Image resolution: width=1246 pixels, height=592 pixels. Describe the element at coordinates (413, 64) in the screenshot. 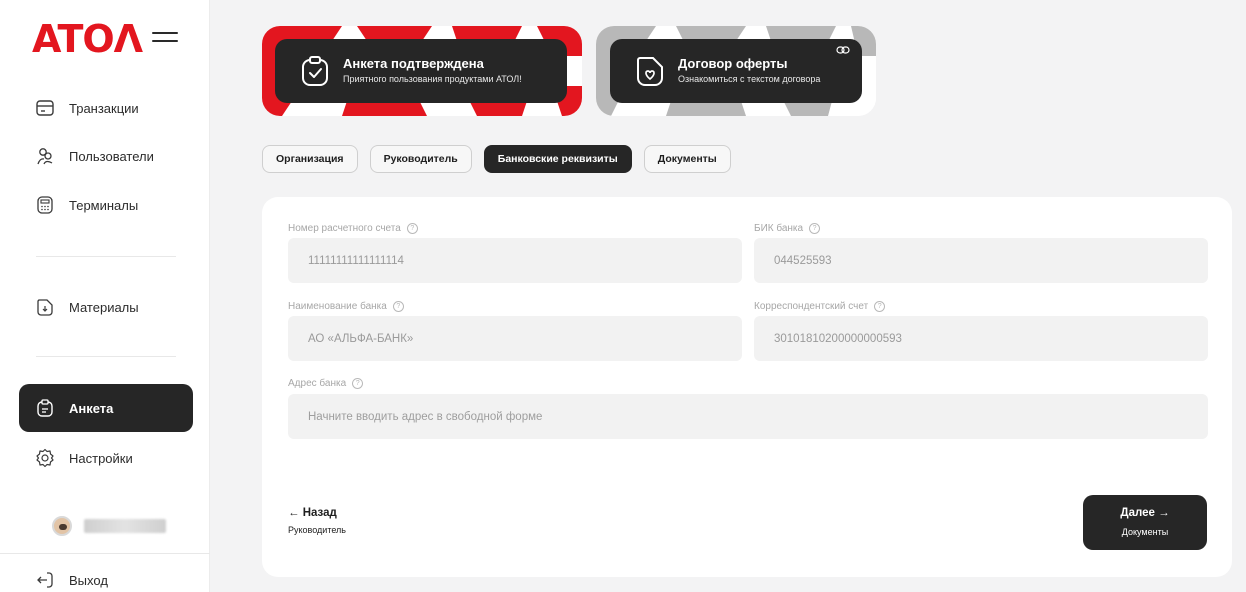

I see `form-confirmed-title: Анкета подтверждена` at that location.